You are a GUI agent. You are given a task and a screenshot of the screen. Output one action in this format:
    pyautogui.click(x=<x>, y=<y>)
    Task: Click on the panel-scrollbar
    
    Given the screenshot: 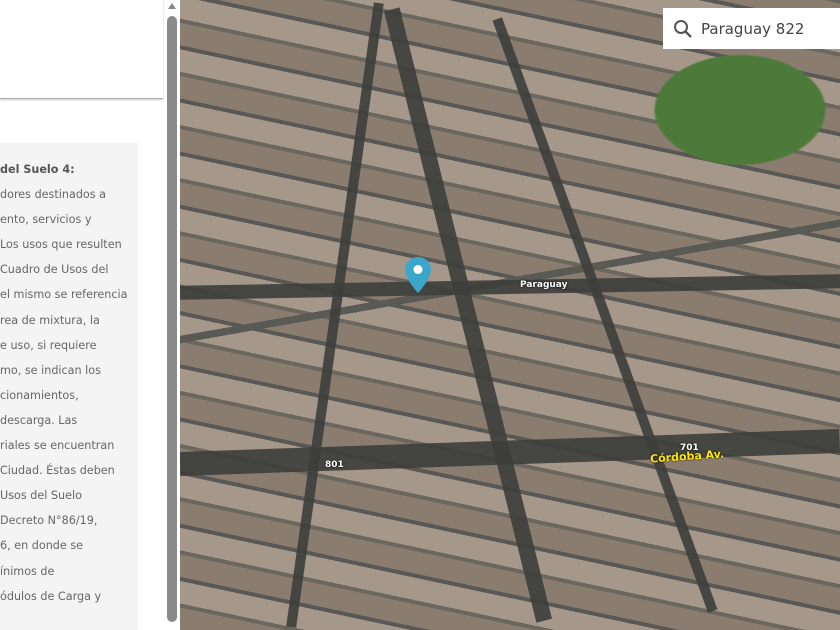 What is the action you would take?
    pyautogui.click(x=172, y=315)
    